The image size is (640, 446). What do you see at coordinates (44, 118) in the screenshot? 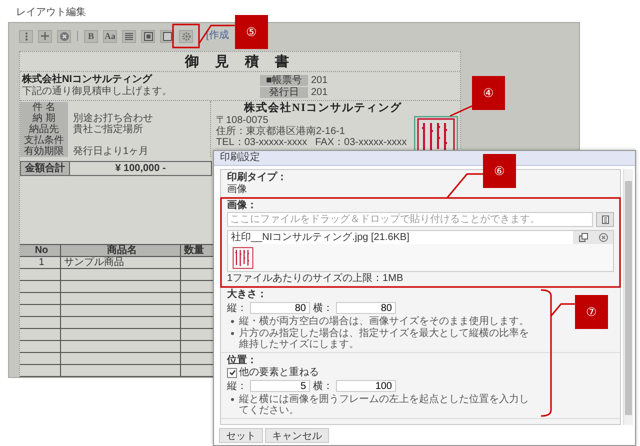
I see `detail-label: 納 期` at bounding box center [44, 118].